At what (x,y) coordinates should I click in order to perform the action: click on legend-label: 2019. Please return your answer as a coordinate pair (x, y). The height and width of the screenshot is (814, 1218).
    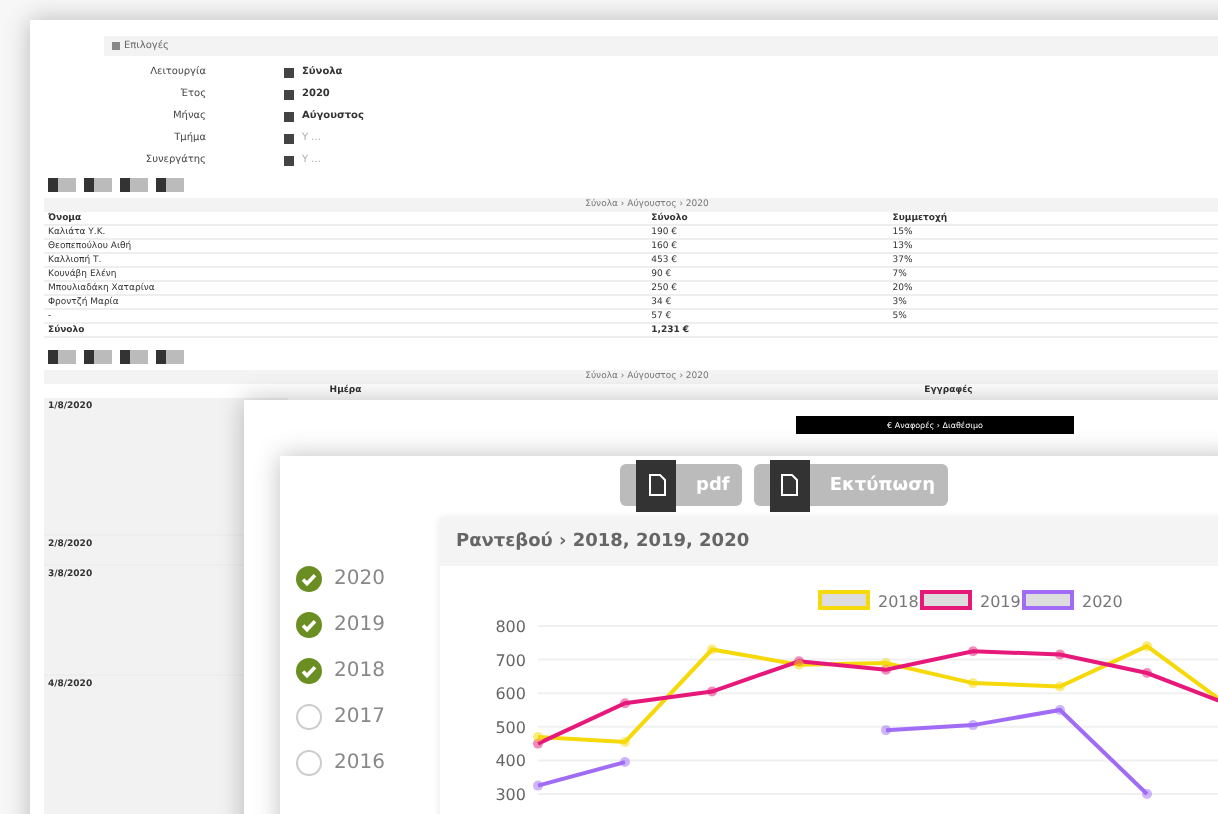
    Looking at the image, I should click on (1000, 602).